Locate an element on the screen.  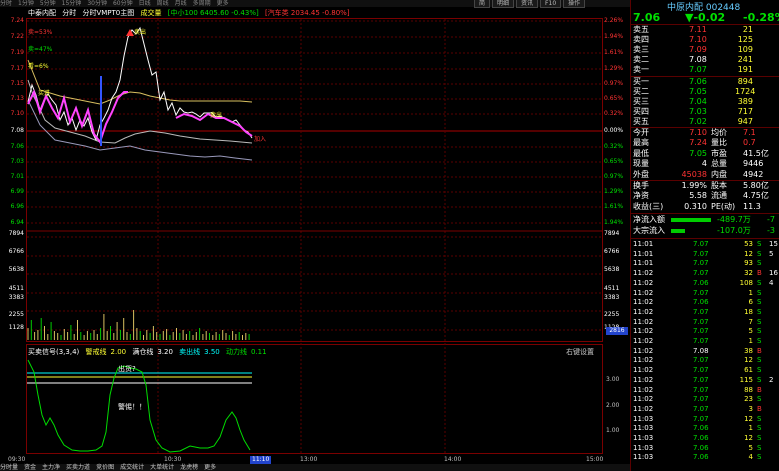
tick-row: 11:02 7.07 1 S is located at coordinates (705, 294).